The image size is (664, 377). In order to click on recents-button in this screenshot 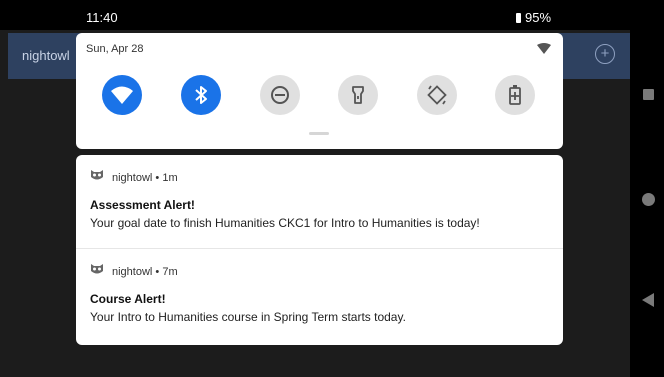, I will do `click(648, 94)`.